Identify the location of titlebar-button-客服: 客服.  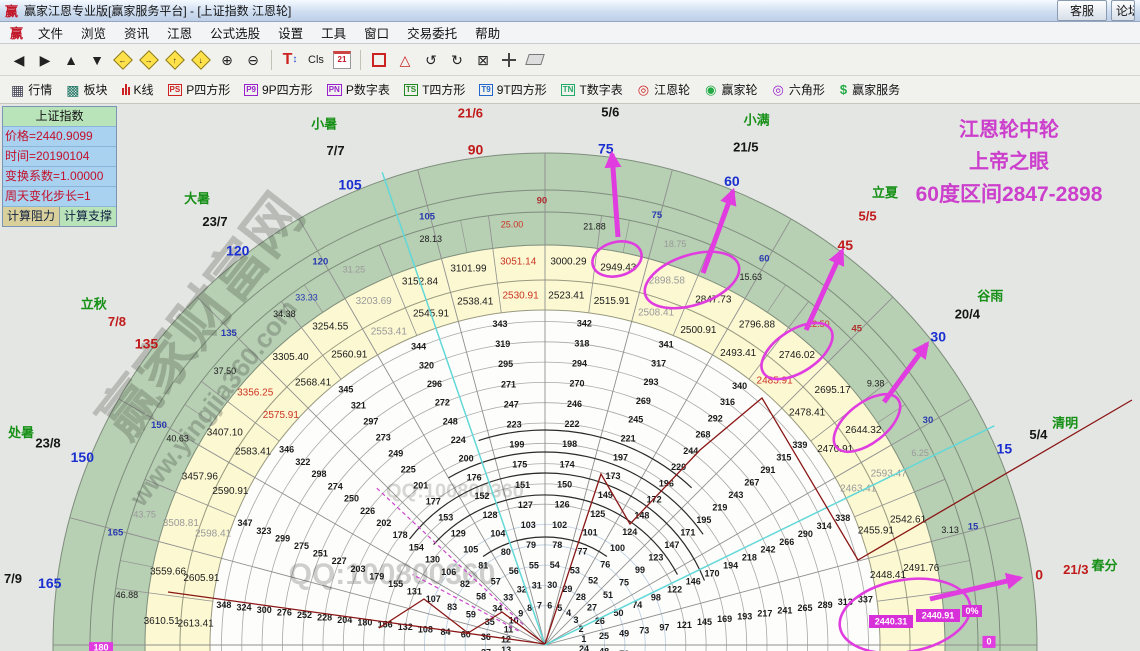
(1081, 10).